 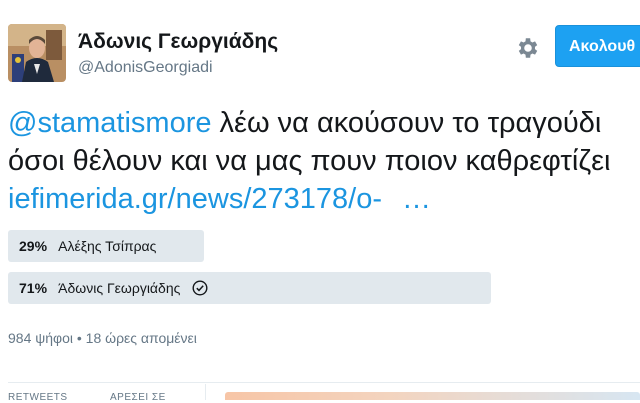 I want to click on check-circle-icon, so click(x=200, y=288).